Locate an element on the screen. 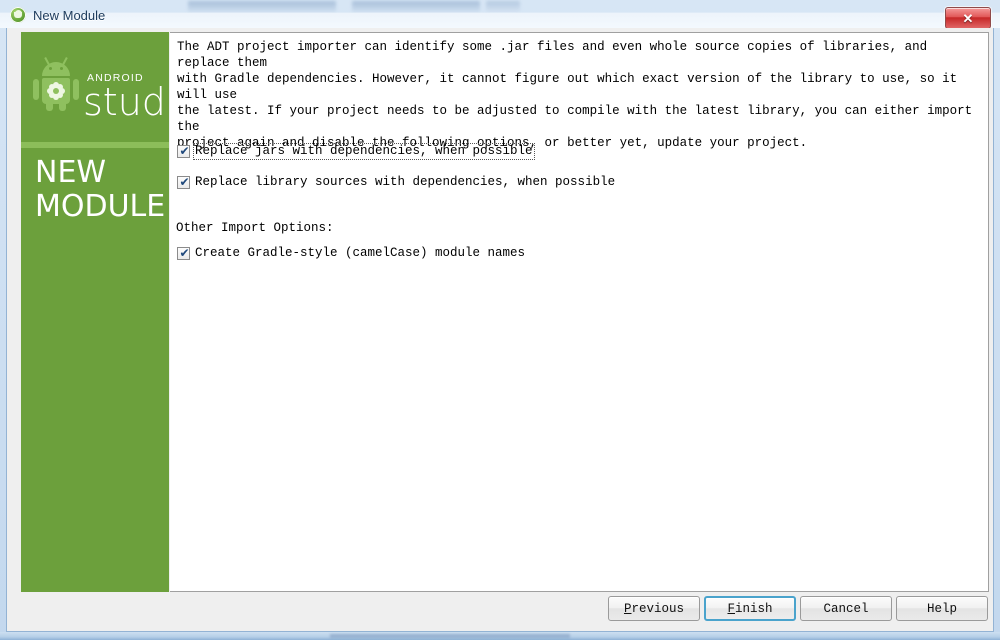 The image size is (1000, 640). window-title: New Module is located at coordinates (69, 15).